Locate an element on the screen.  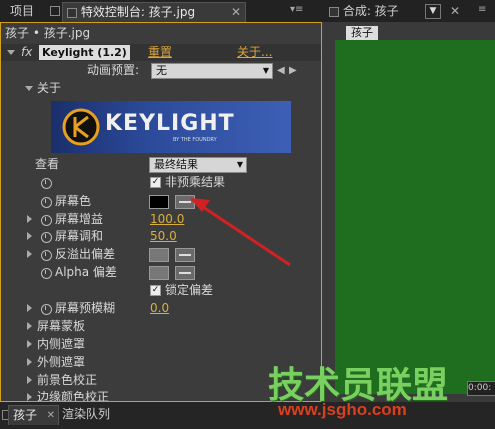
plugin-name: Keylight (1.2) is located at coordinates (84, 52).